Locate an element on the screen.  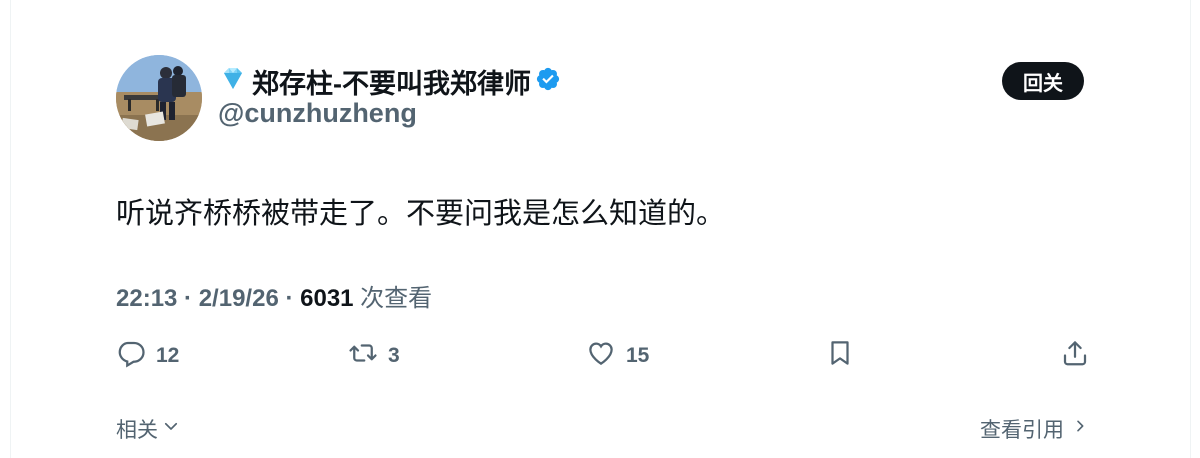
related-label: 相关 is located at coordinates (137, 430).